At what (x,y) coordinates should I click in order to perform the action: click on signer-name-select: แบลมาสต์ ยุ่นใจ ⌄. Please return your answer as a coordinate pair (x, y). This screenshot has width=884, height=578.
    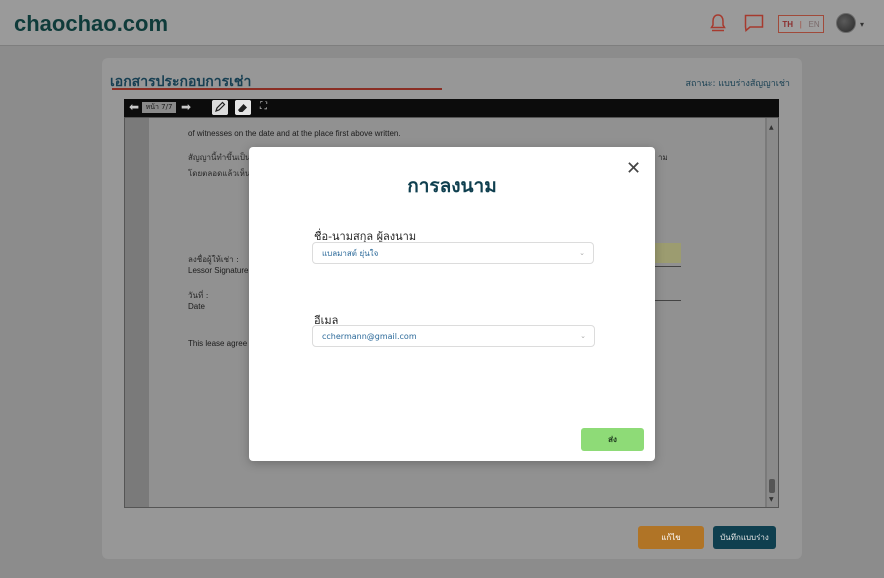
    Looking at the image, I should click on (453, 253).